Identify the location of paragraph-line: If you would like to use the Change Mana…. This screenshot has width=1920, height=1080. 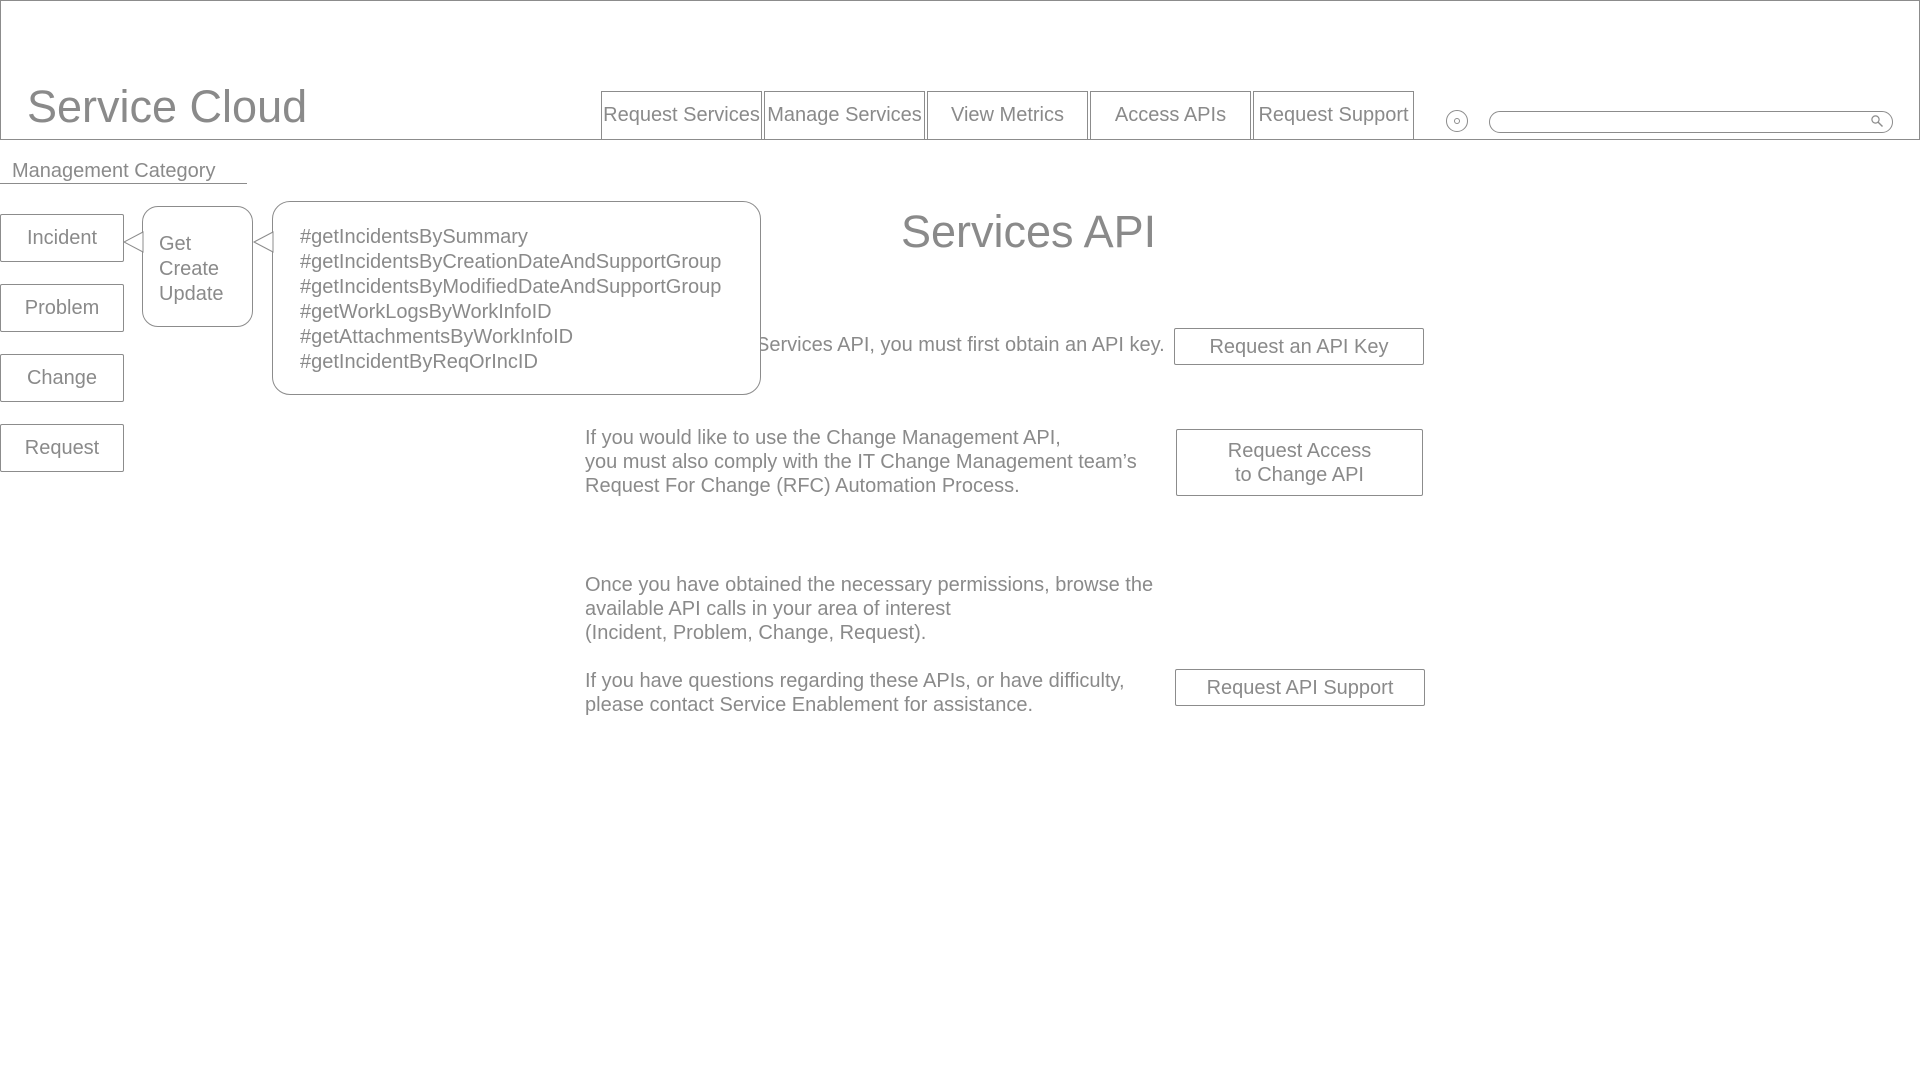
(823, 438).